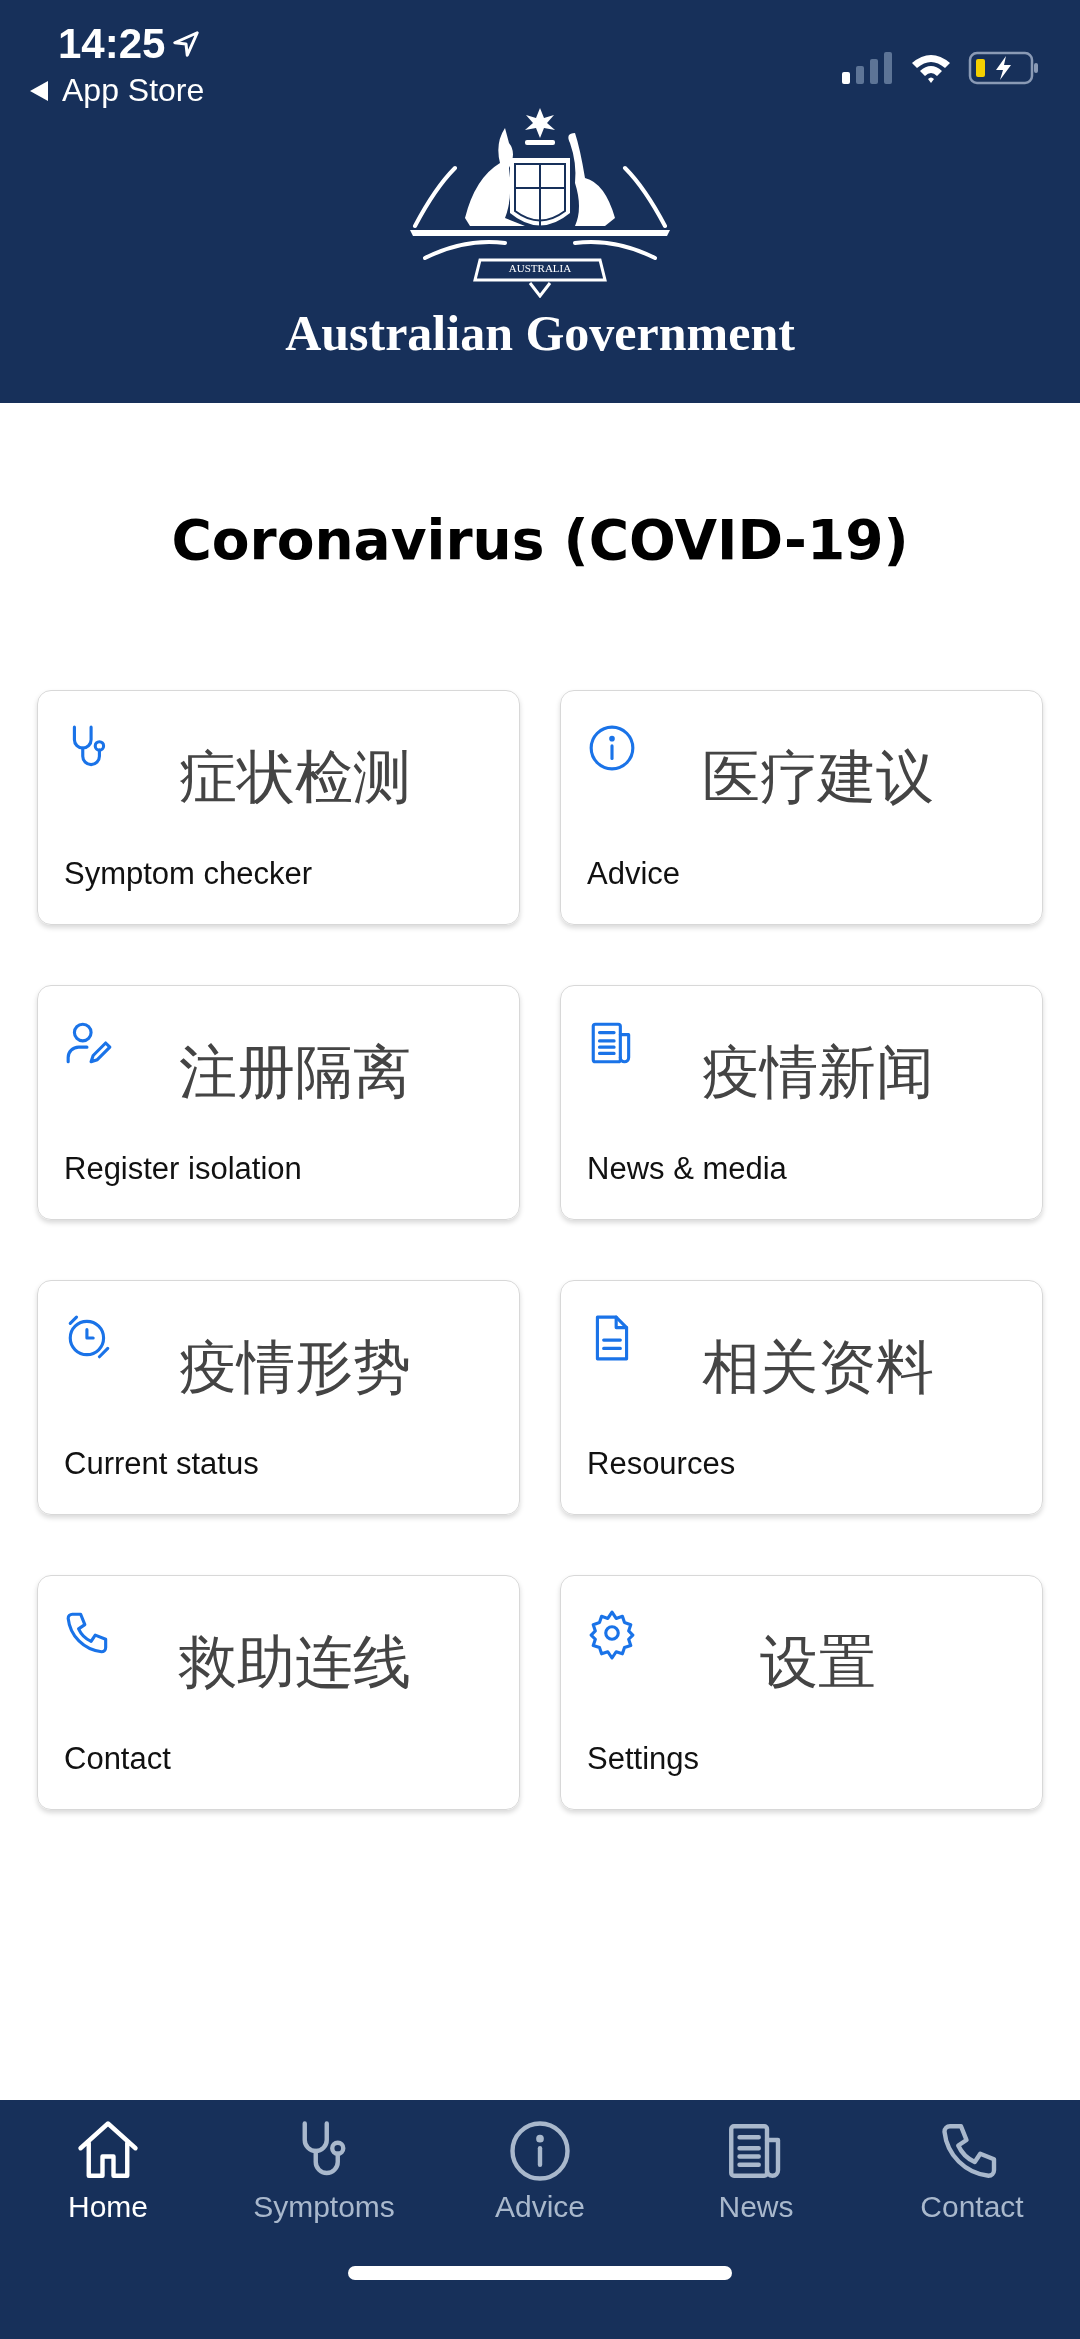 The height and width of the screenshot is (2339, 1080). What do you see at coordinates (39, 90) in the screenshot?
I see `back-triangle-icon` at bounding box center [39, 90].